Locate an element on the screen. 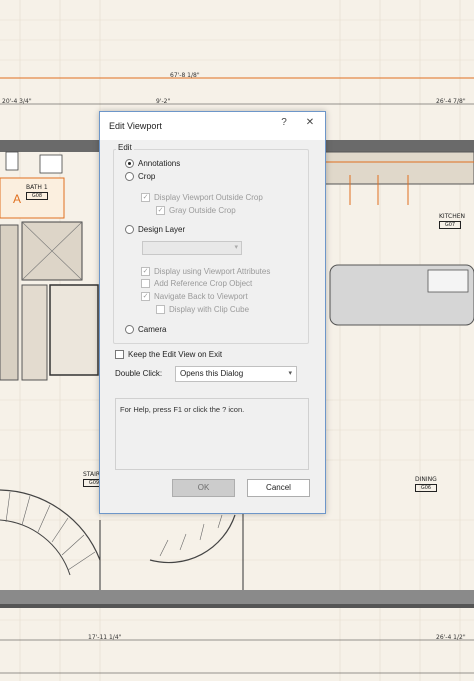 Image resolution: width=474 pixels, height=681 pixels. keep-edit-view-checkbox: Keep the Edit View on Exit is located at coordinates (168, 354).